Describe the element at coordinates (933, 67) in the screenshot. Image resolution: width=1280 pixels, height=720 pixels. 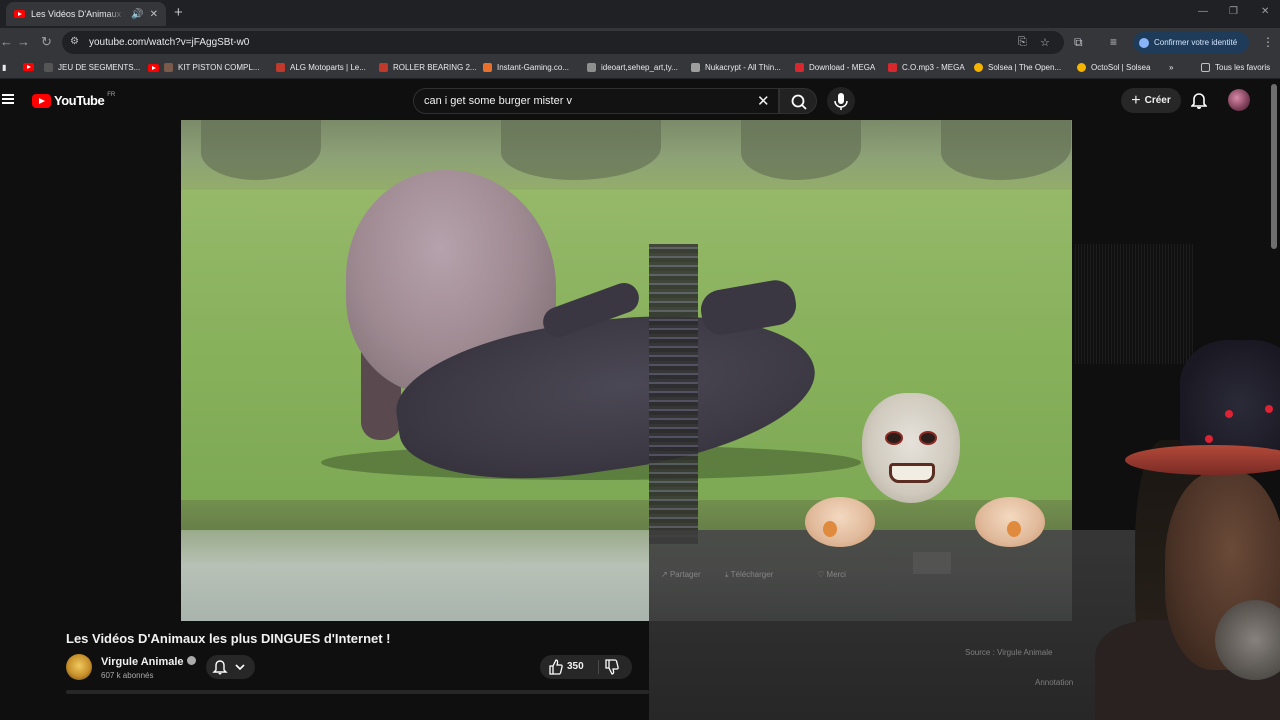
I see `bookmark-label: C.O.mp3 - MEGA` at that location.